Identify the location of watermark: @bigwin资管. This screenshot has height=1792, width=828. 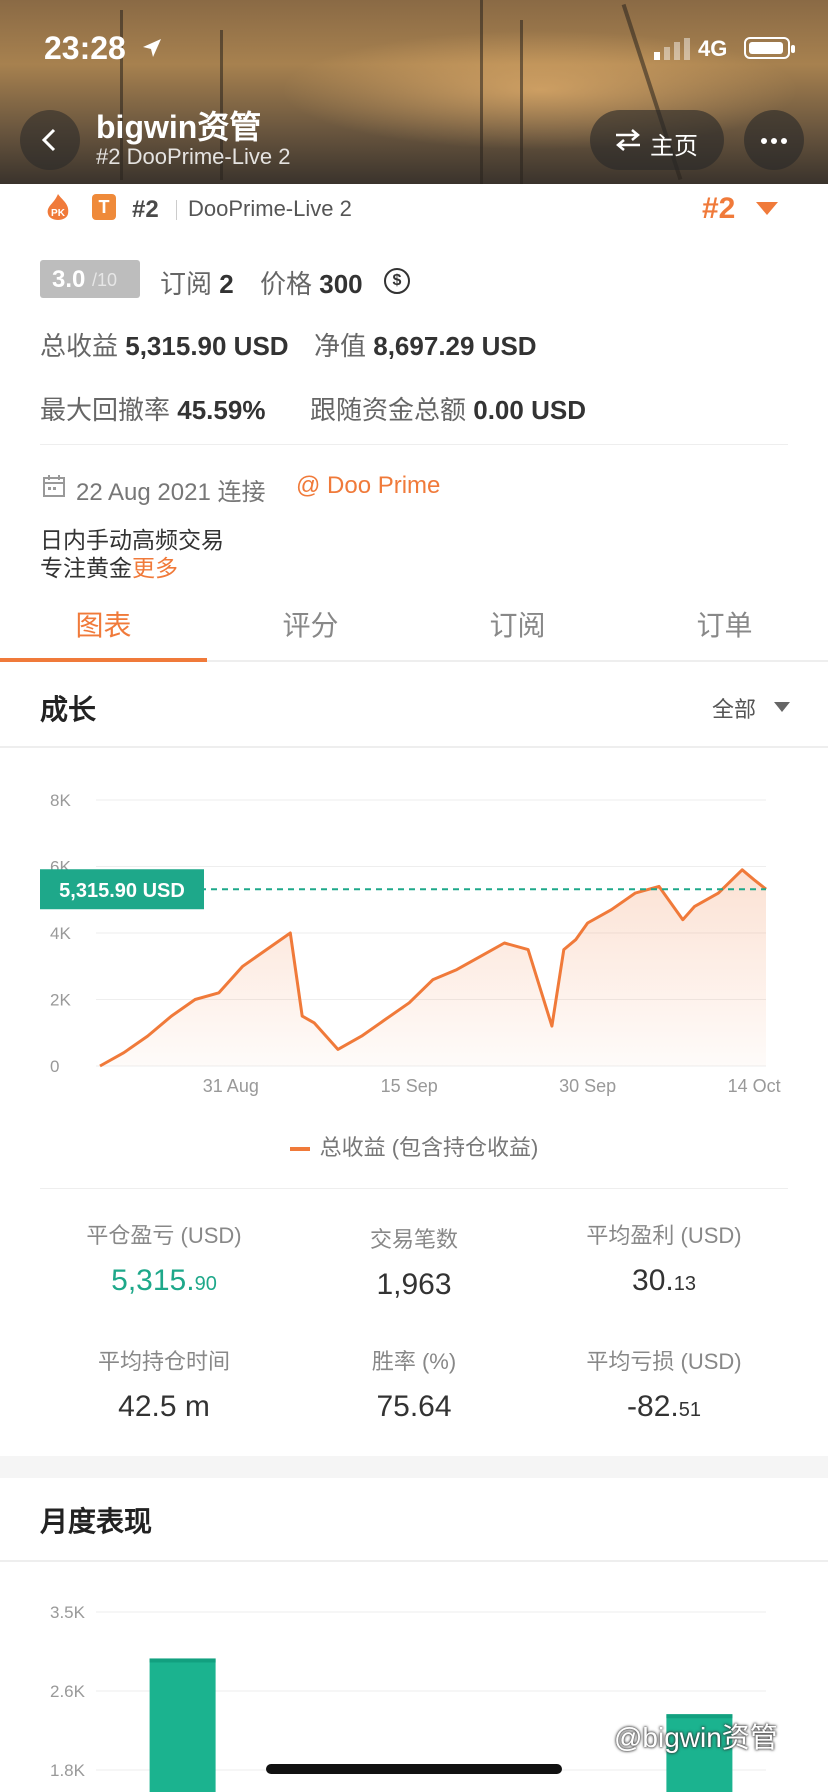
(696, 1737).